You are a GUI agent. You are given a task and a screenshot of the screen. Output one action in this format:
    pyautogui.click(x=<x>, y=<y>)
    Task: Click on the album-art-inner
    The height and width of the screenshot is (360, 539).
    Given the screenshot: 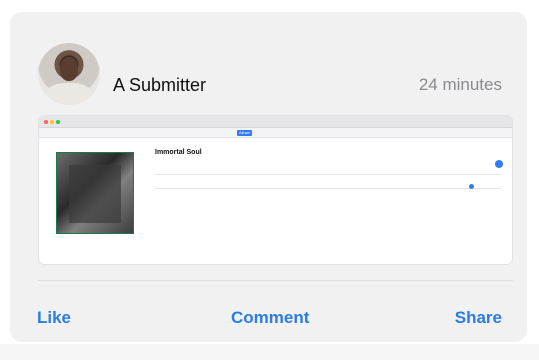 What is the action you would take?
    pyautogui.click(x=95, y=194)
    